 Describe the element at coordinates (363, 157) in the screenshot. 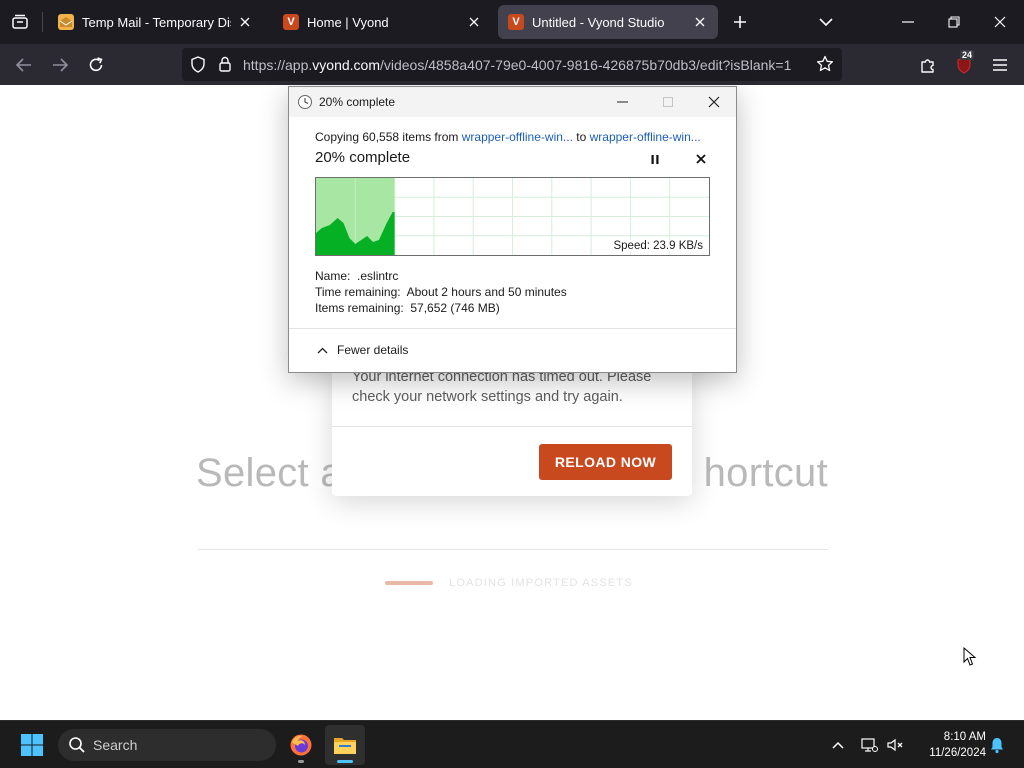

I see `progress-heading: 20% complete` at that location.